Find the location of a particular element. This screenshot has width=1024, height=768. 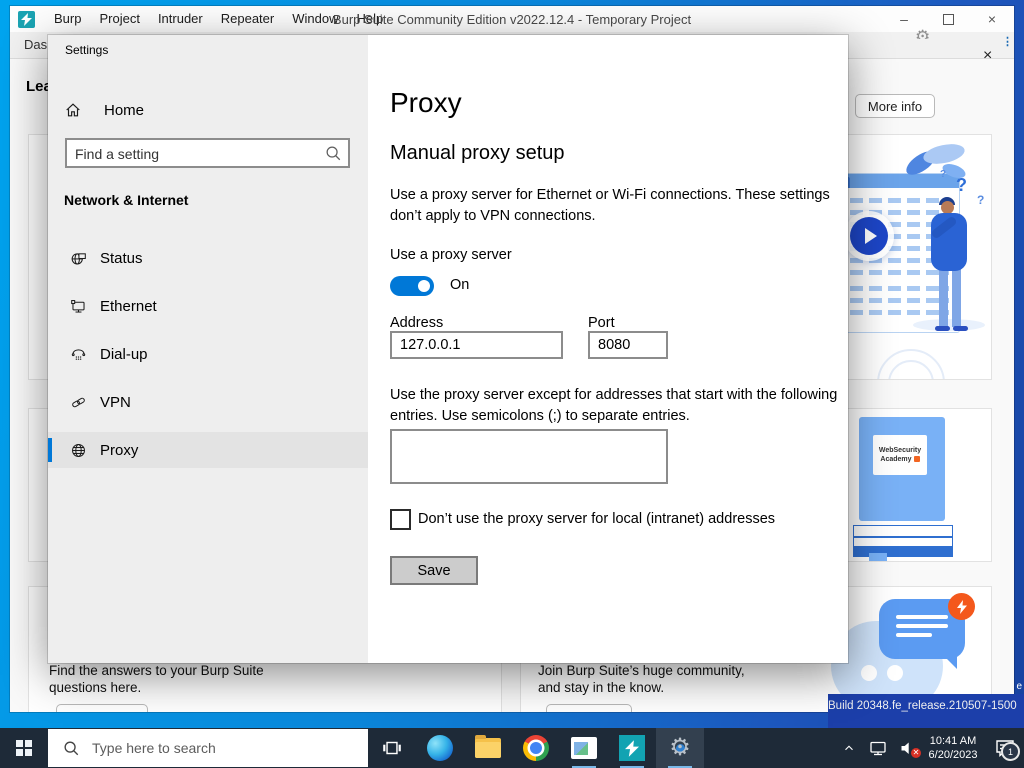

taskbar-search-input is located at coordinates (212, 748).